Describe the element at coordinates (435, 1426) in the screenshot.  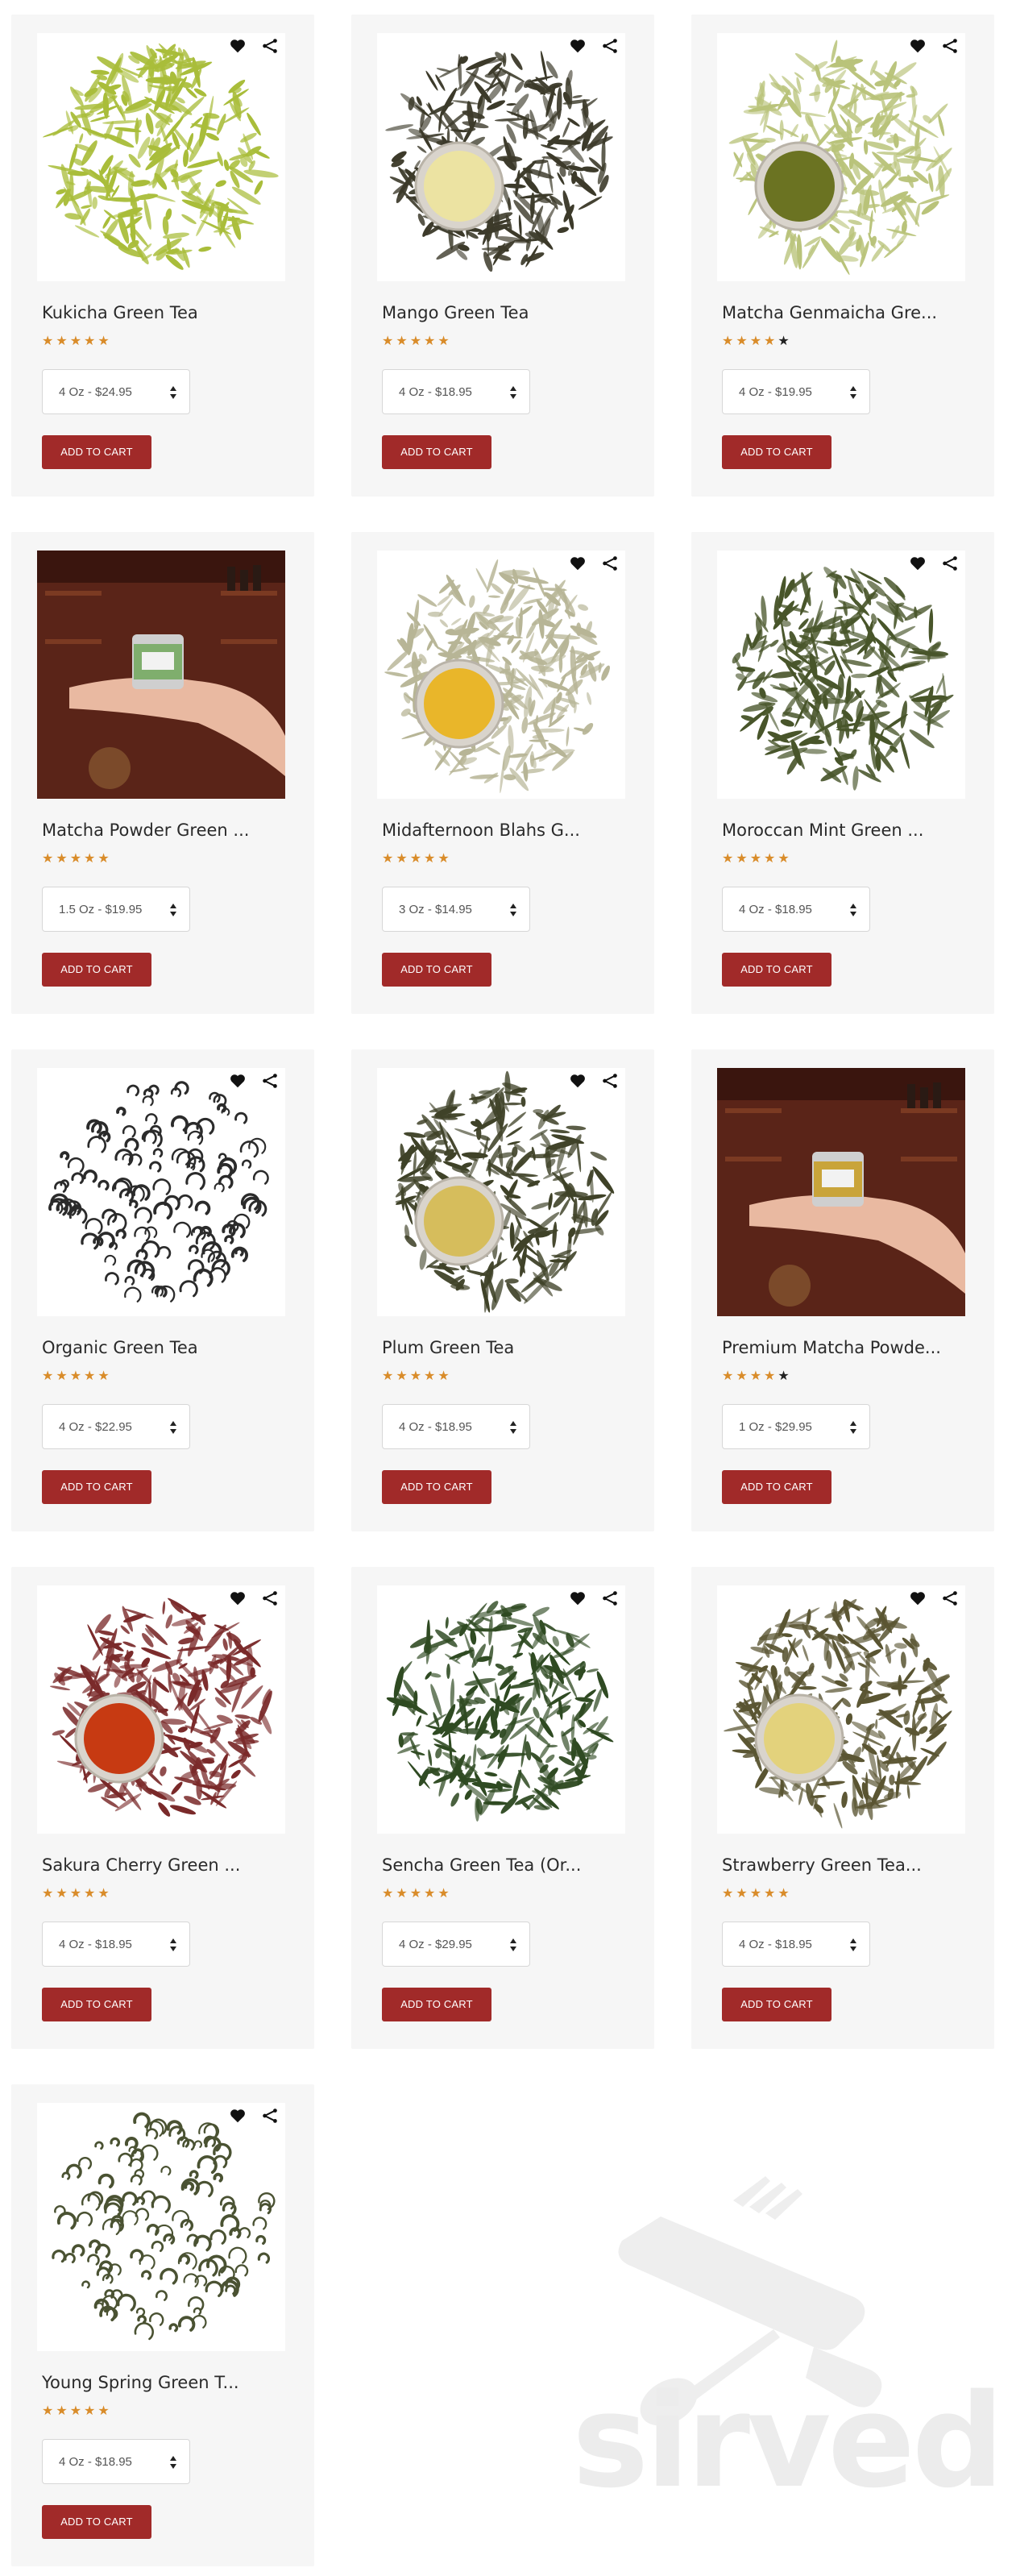
I see `size-select-value: 4 Oz - $18.95` at that location.